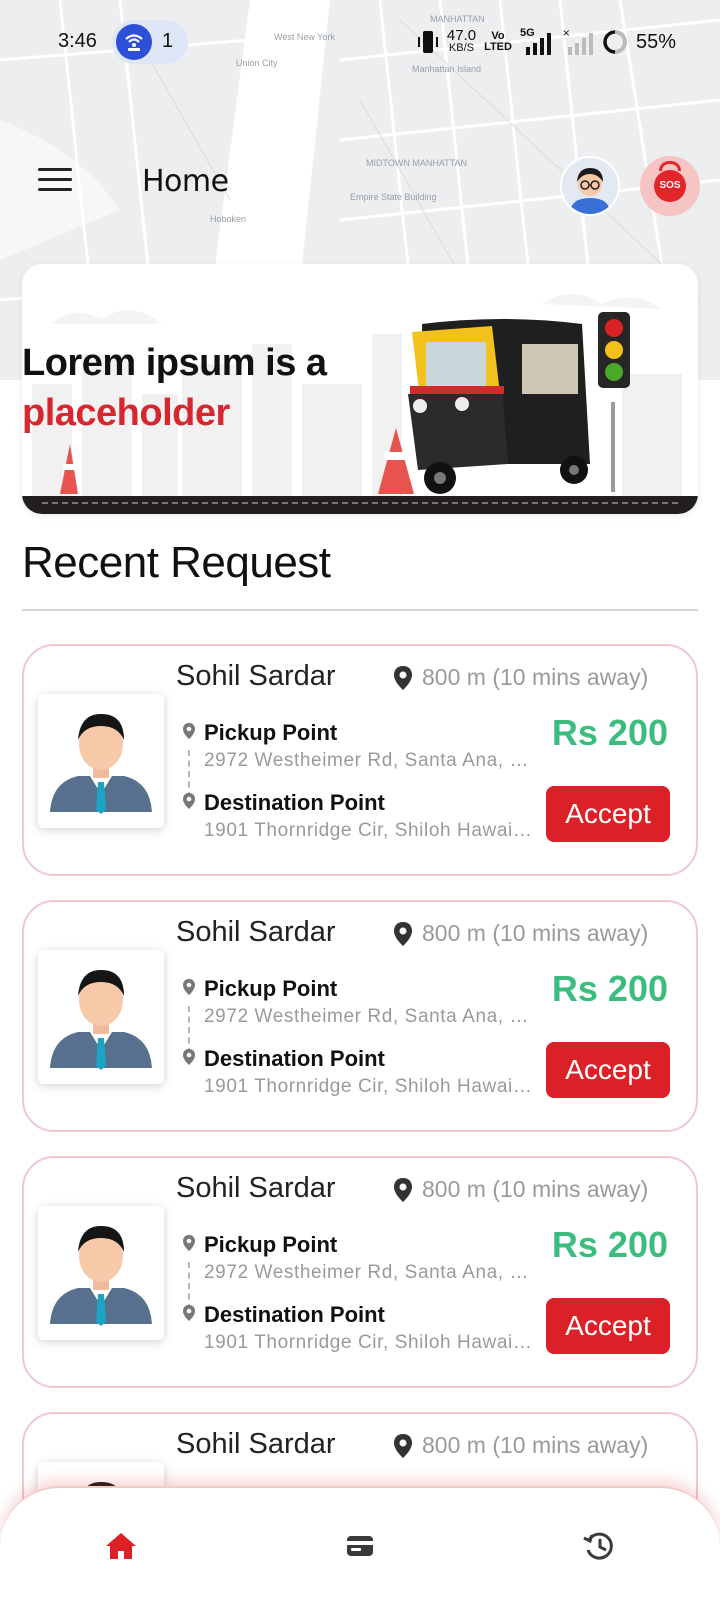 This screenshot has height=1604, width=720. What do you see at coordinates (77, 41) in the screenshot?
I see `status-time: 3:46` at bounding box center [77, 41].